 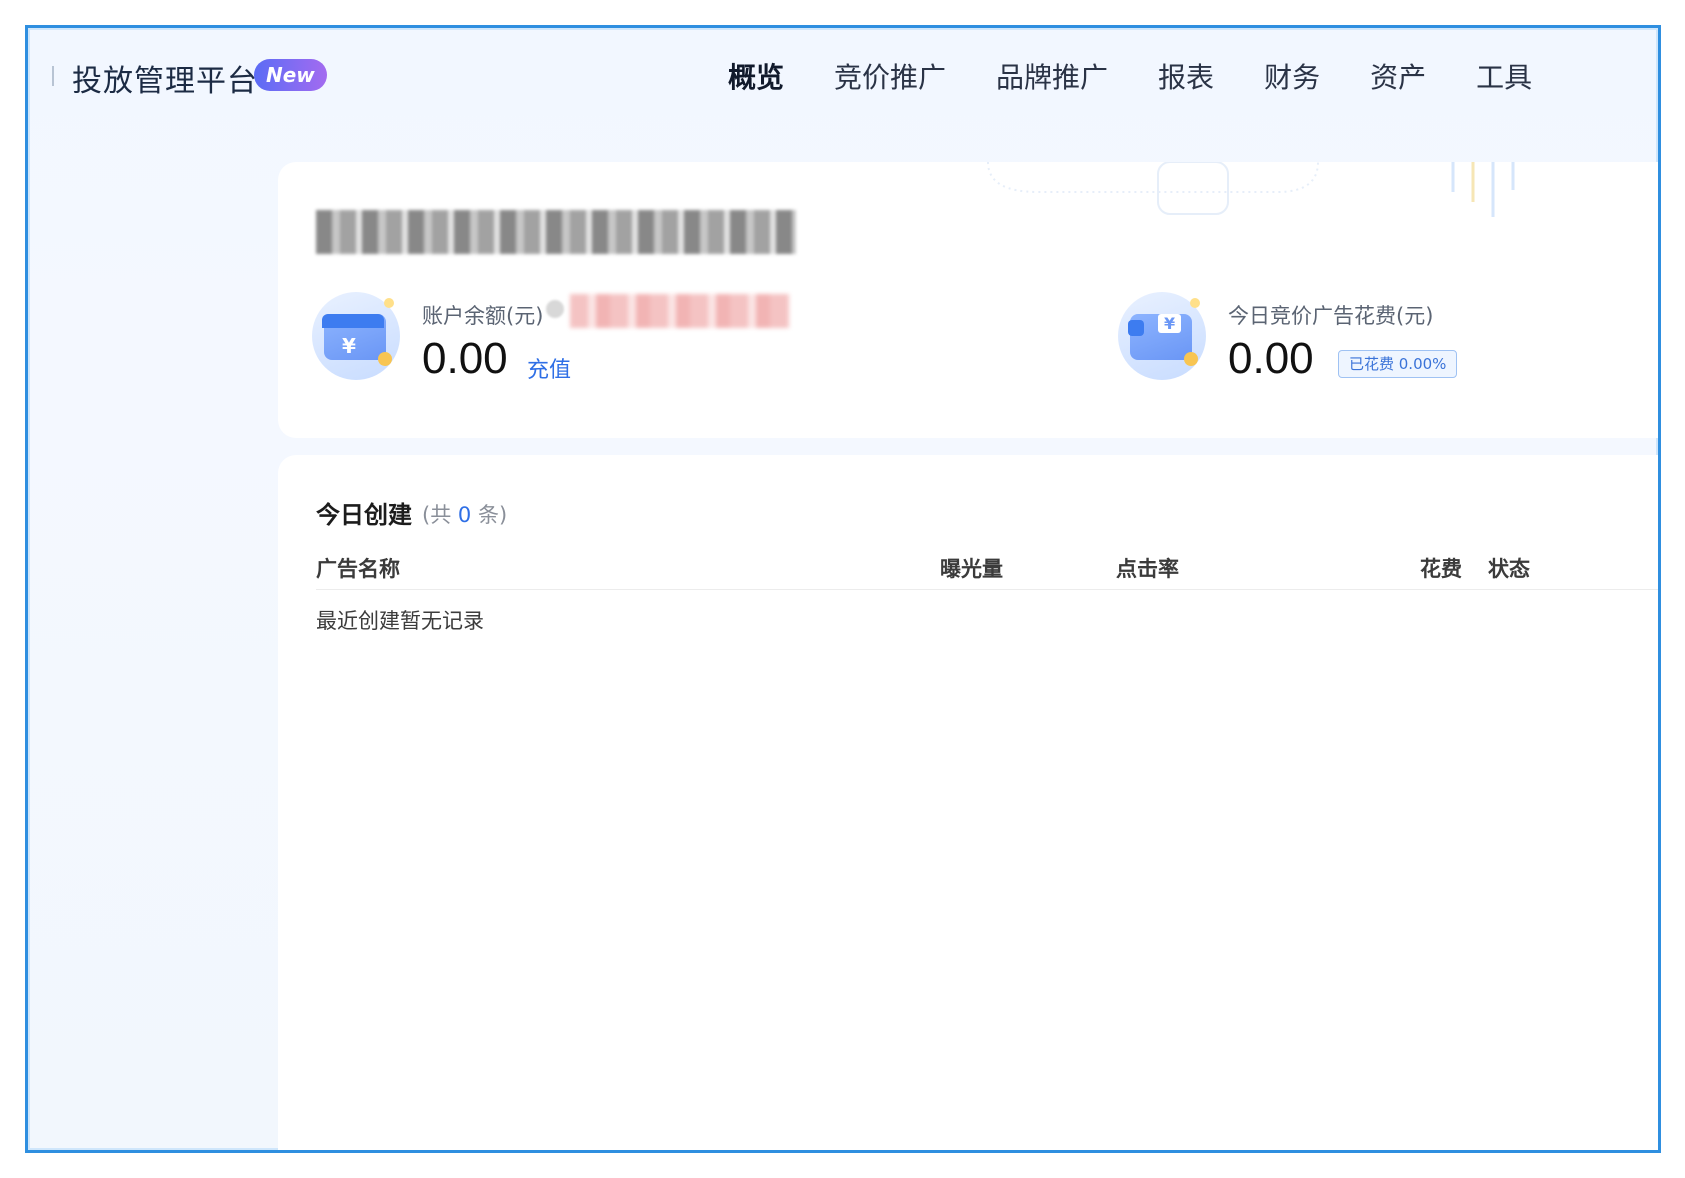 I want to click on nav-overview: 概览, so click(x=756, y=76).